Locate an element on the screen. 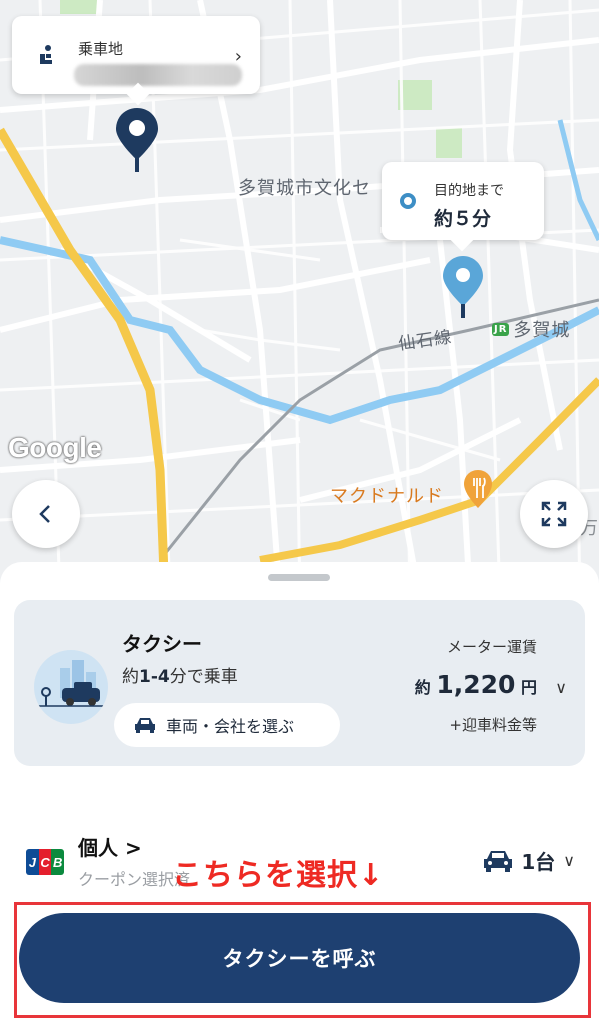 The height and width of the screenshot is (1024, 599). choose-vehicle-label: 車両・会社を選ぶ is located at coordinates (230, 726).